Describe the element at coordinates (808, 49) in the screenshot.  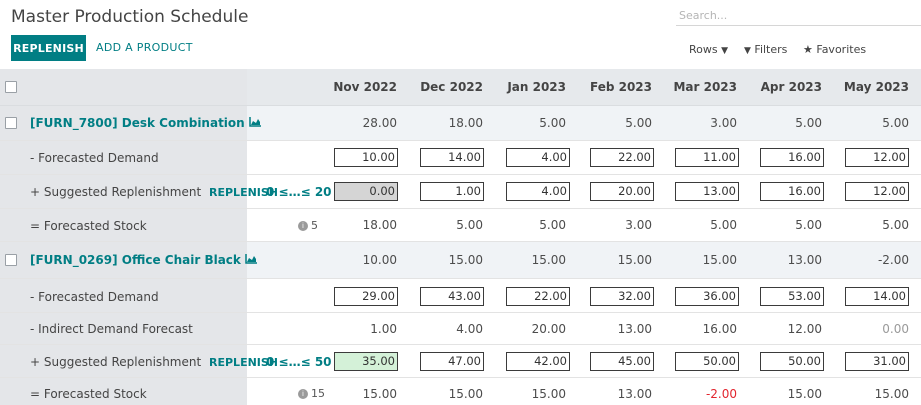
I see `star-icon: ★` at that location.